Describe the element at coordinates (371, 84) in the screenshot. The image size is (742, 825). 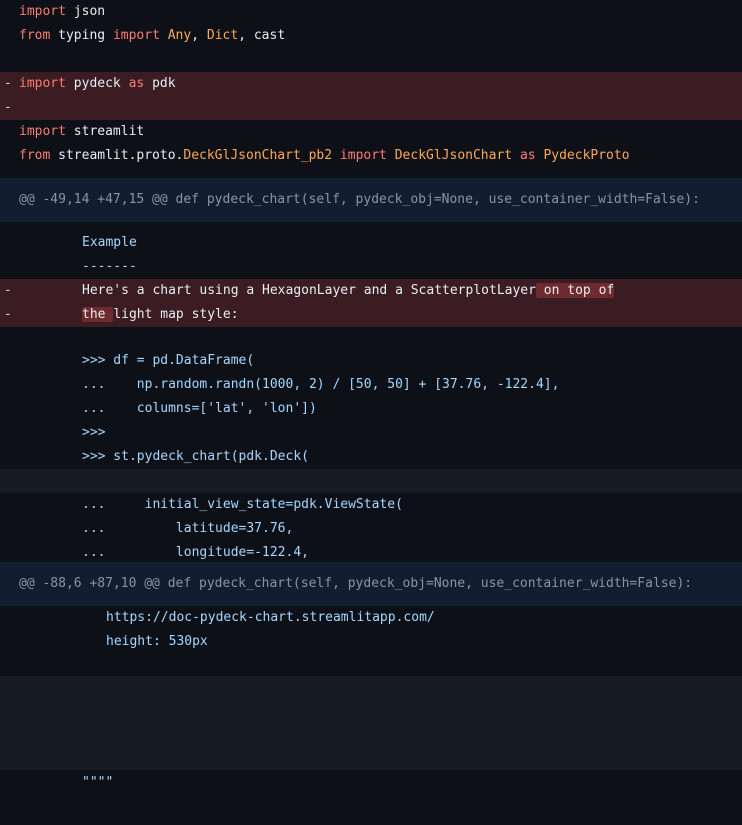
I see `diff-line-deleted: - import pydeck as pdk` at that location.